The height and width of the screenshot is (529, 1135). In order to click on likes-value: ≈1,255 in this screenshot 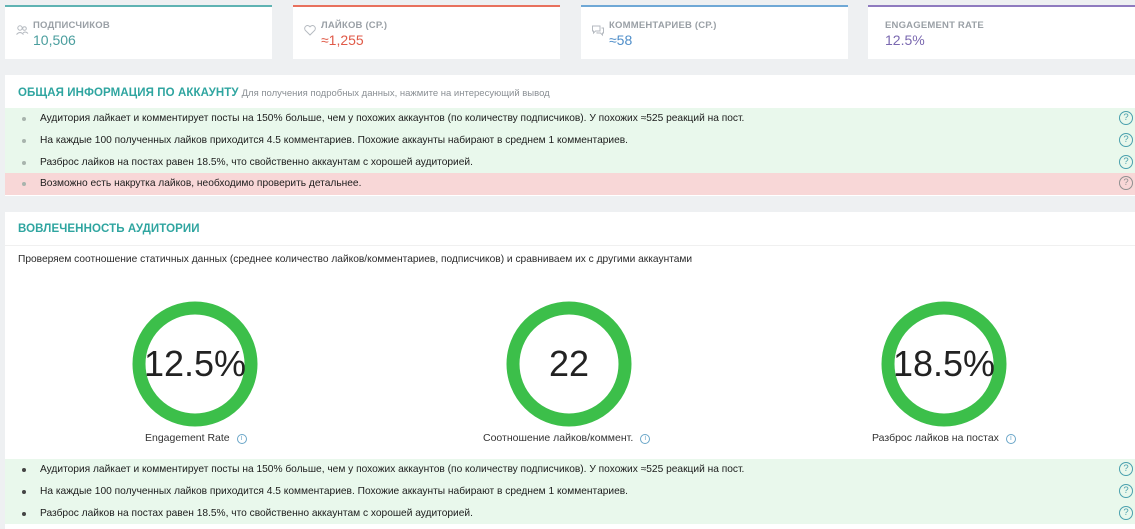, I will do `click(342, 40)`.